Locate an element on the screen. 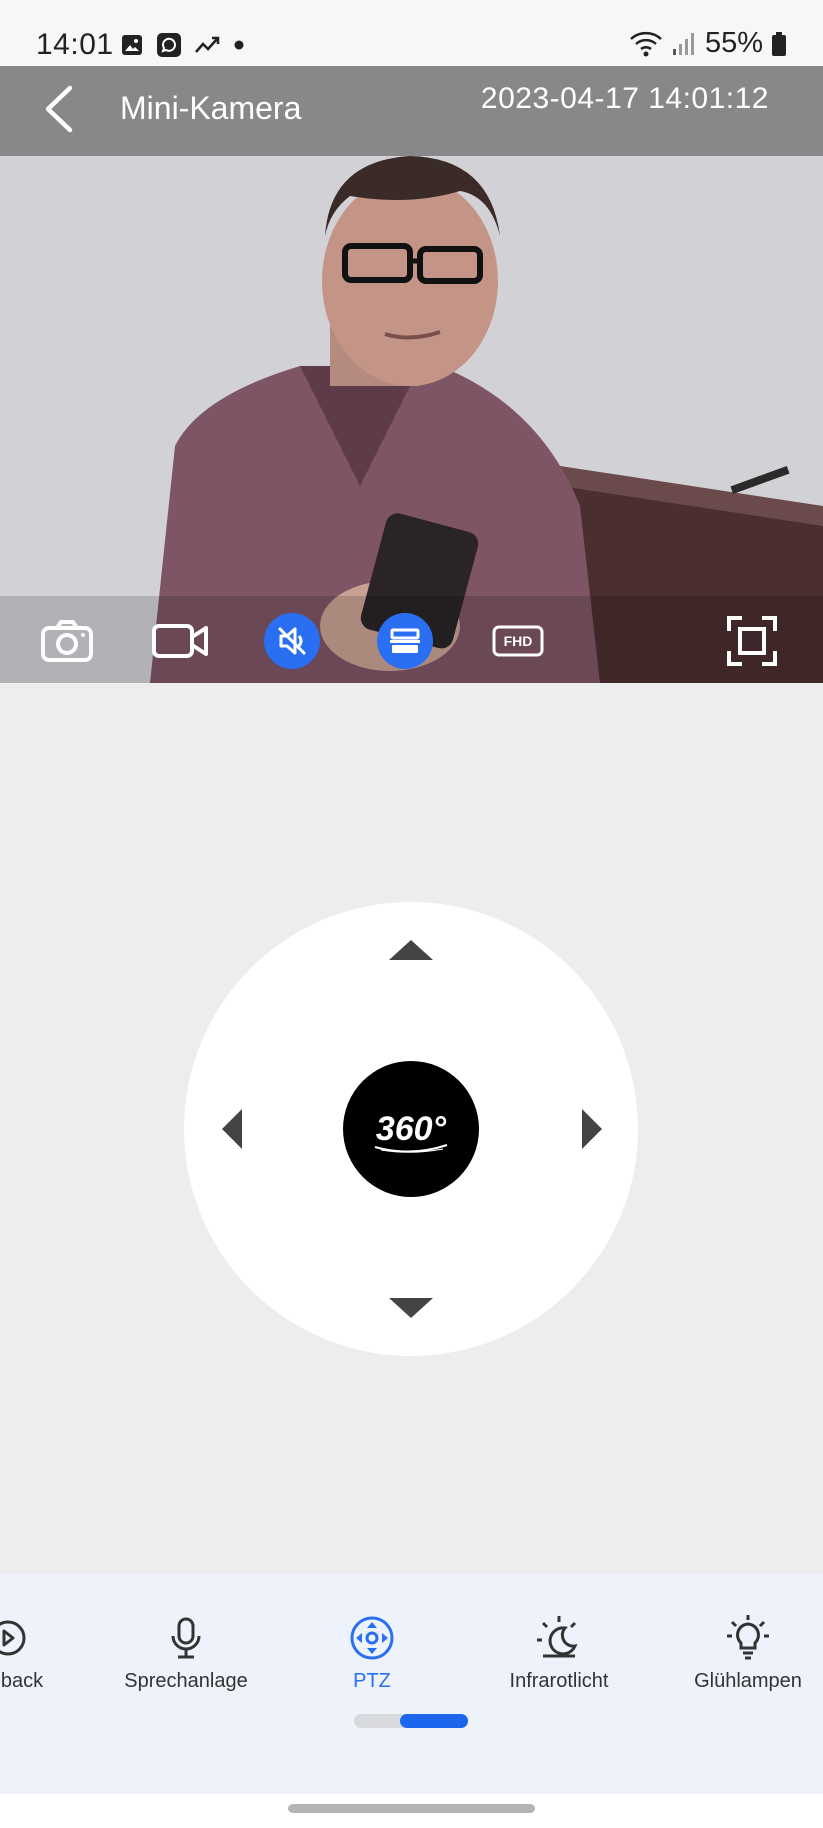  view-mode-button-bg is located at coordinates (405, 641).